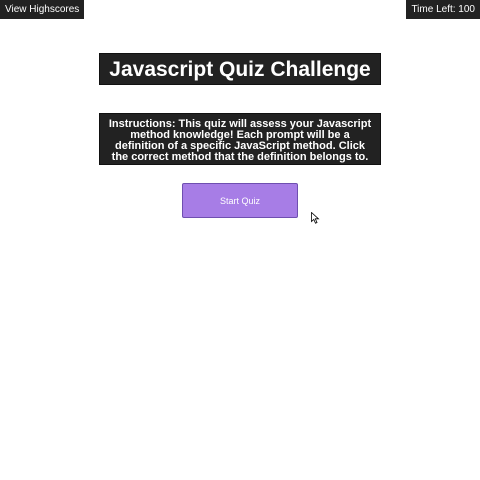 This screenshot has height=480, width=480. What do you see at coordinates (443, 9) in the screenshot?
I see `time-left-display: Time Left: 100` at bounding box center [443, 9].